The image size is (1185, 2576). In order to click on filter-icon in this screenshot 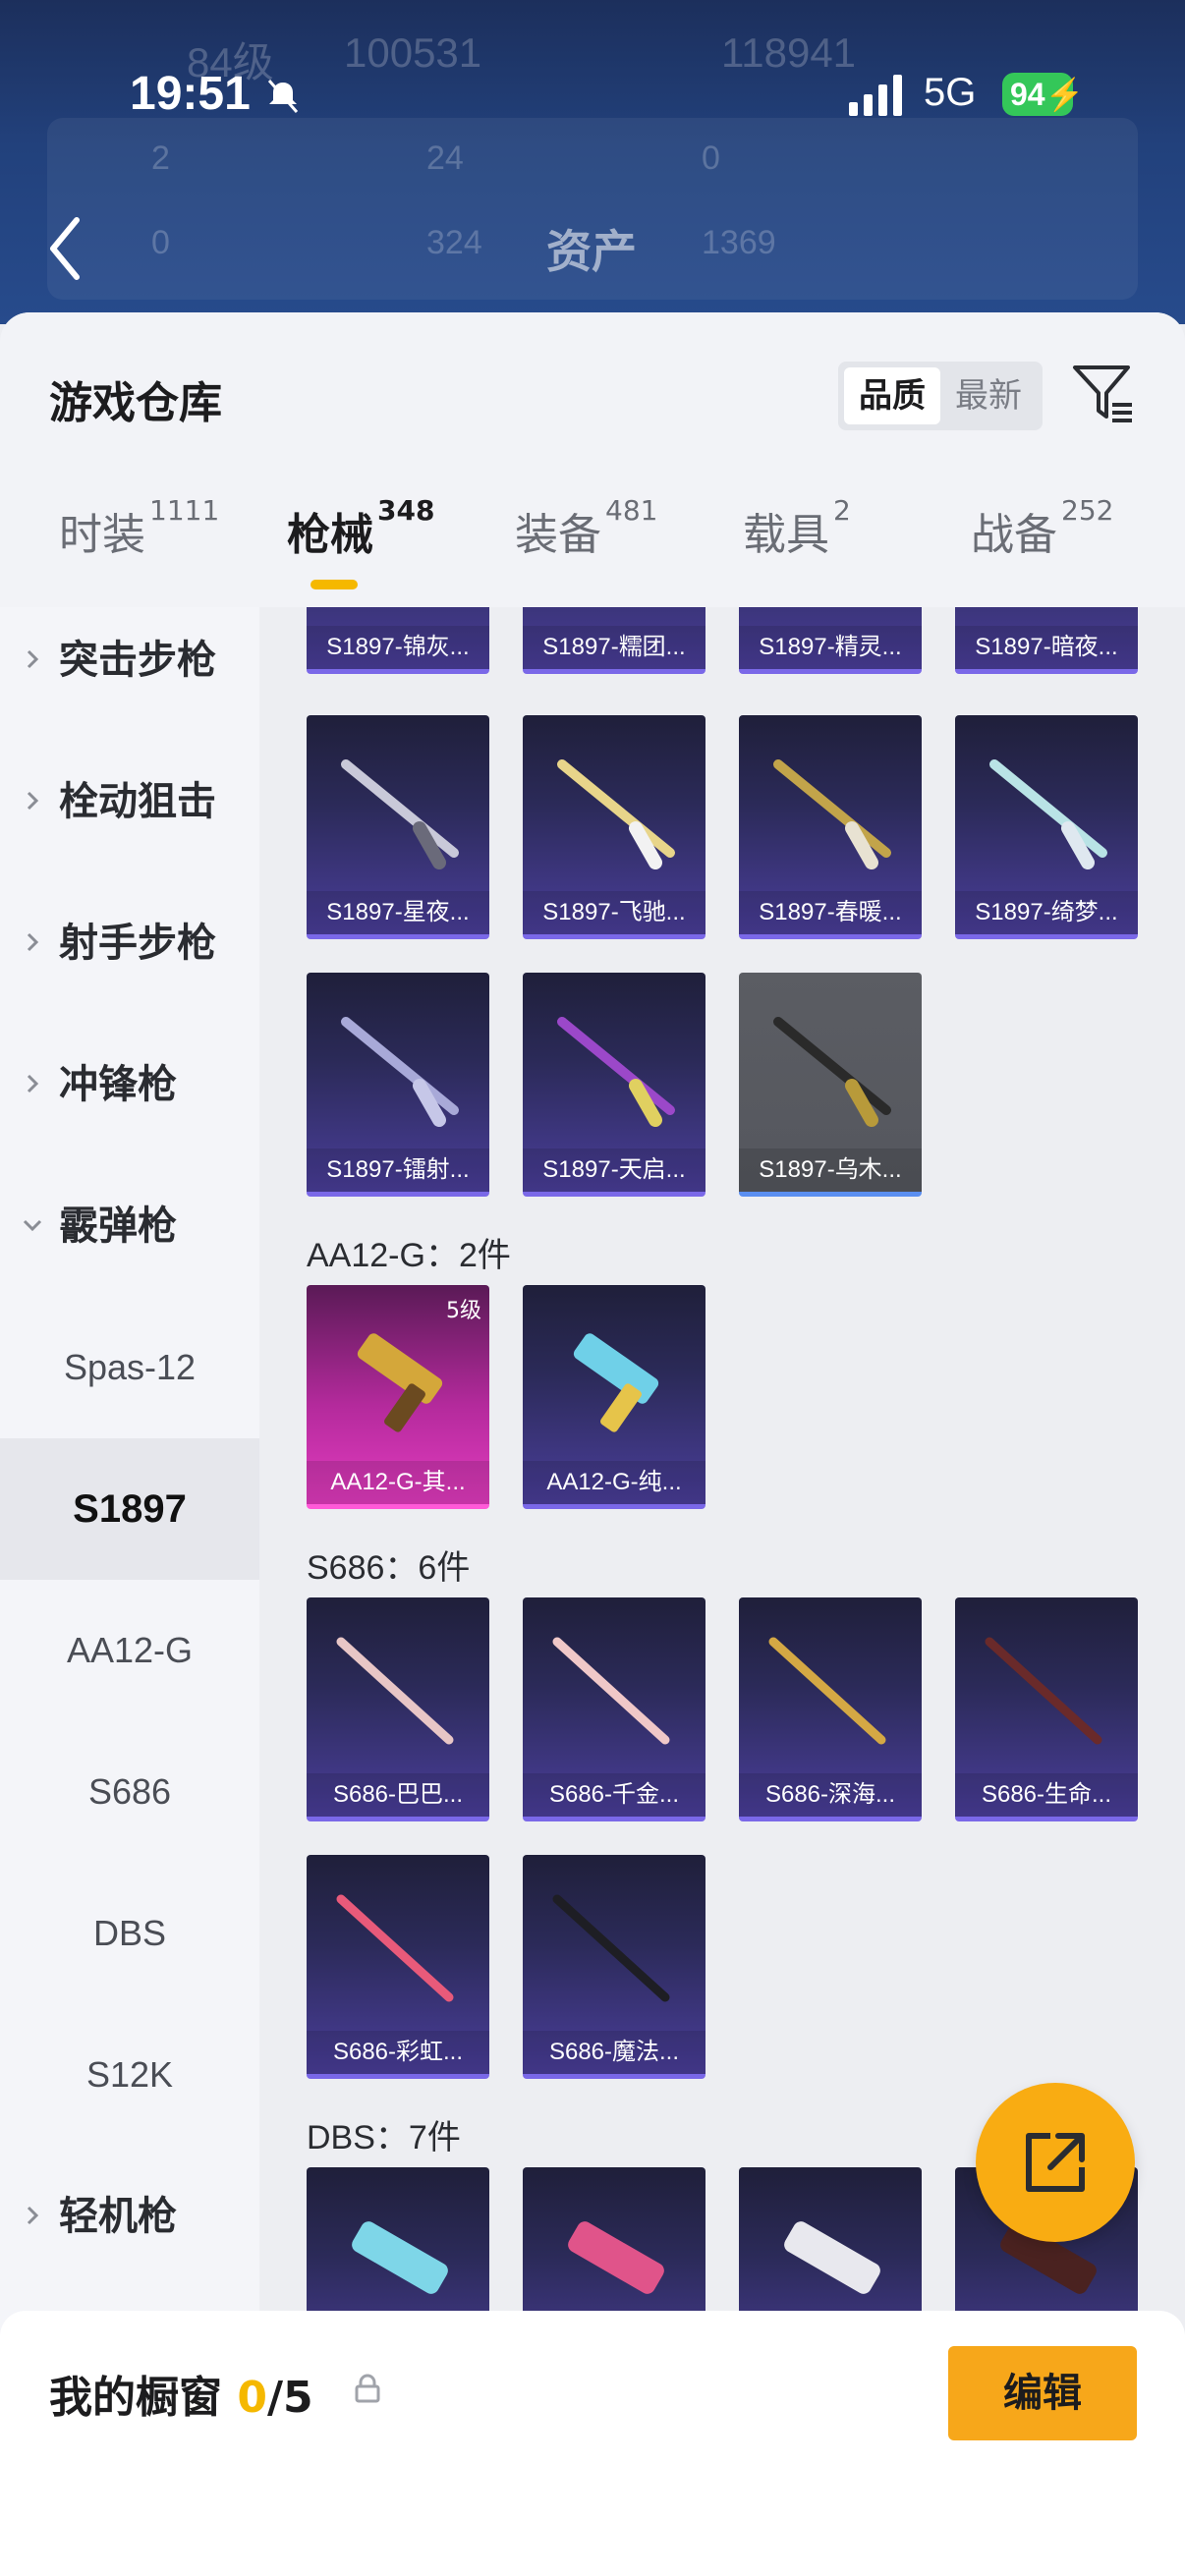, I will do `click(1104, 394)`.